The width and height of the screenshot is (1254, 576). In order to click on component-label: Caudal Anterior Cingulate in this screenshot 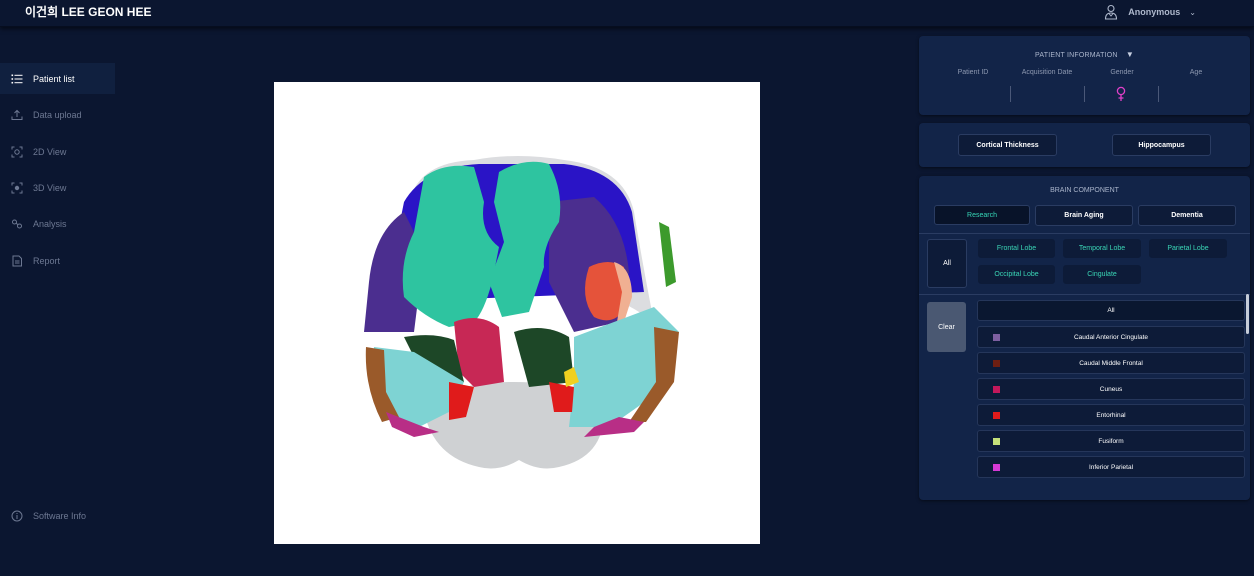, I will do `click(1111, 337)`.